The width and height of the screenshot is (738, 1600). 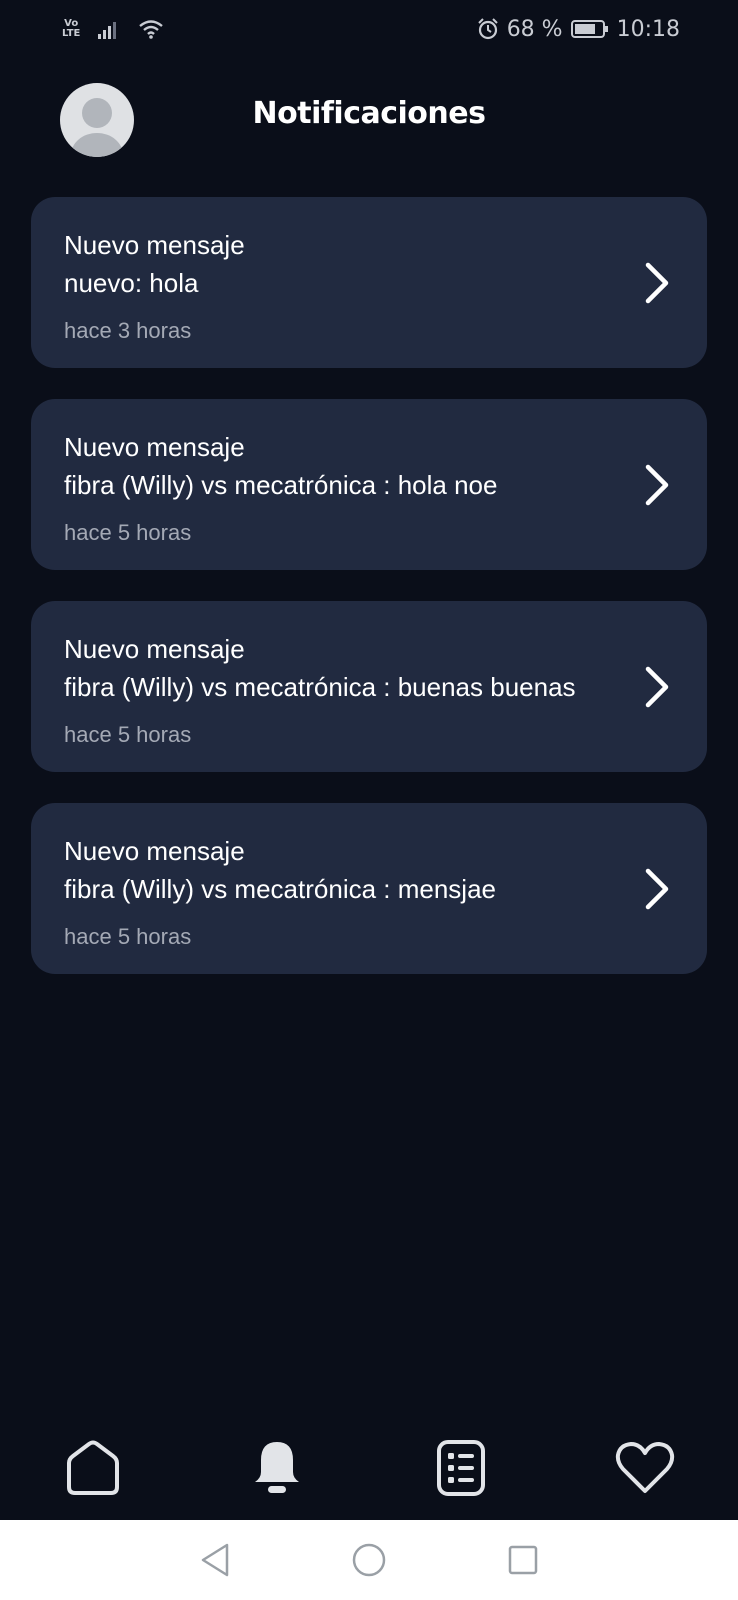 I want to click on page-title: Notificaciones, so click(x=369, y=113).